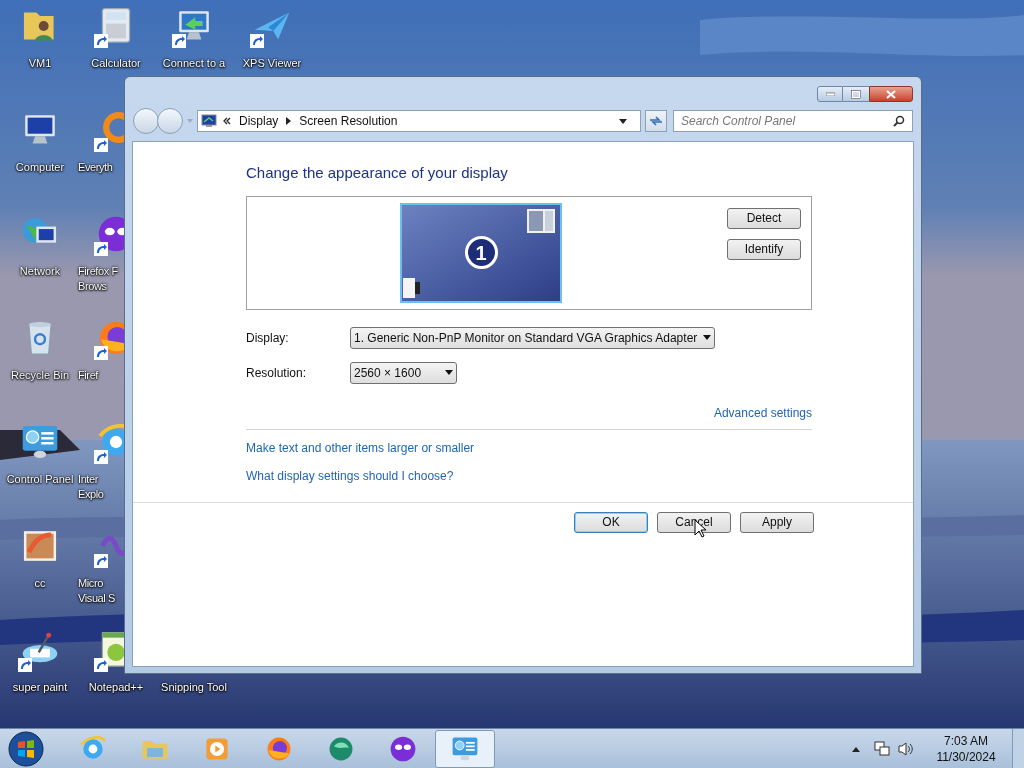  I want to click on icon-label: Control Panel, so click(40, 479).